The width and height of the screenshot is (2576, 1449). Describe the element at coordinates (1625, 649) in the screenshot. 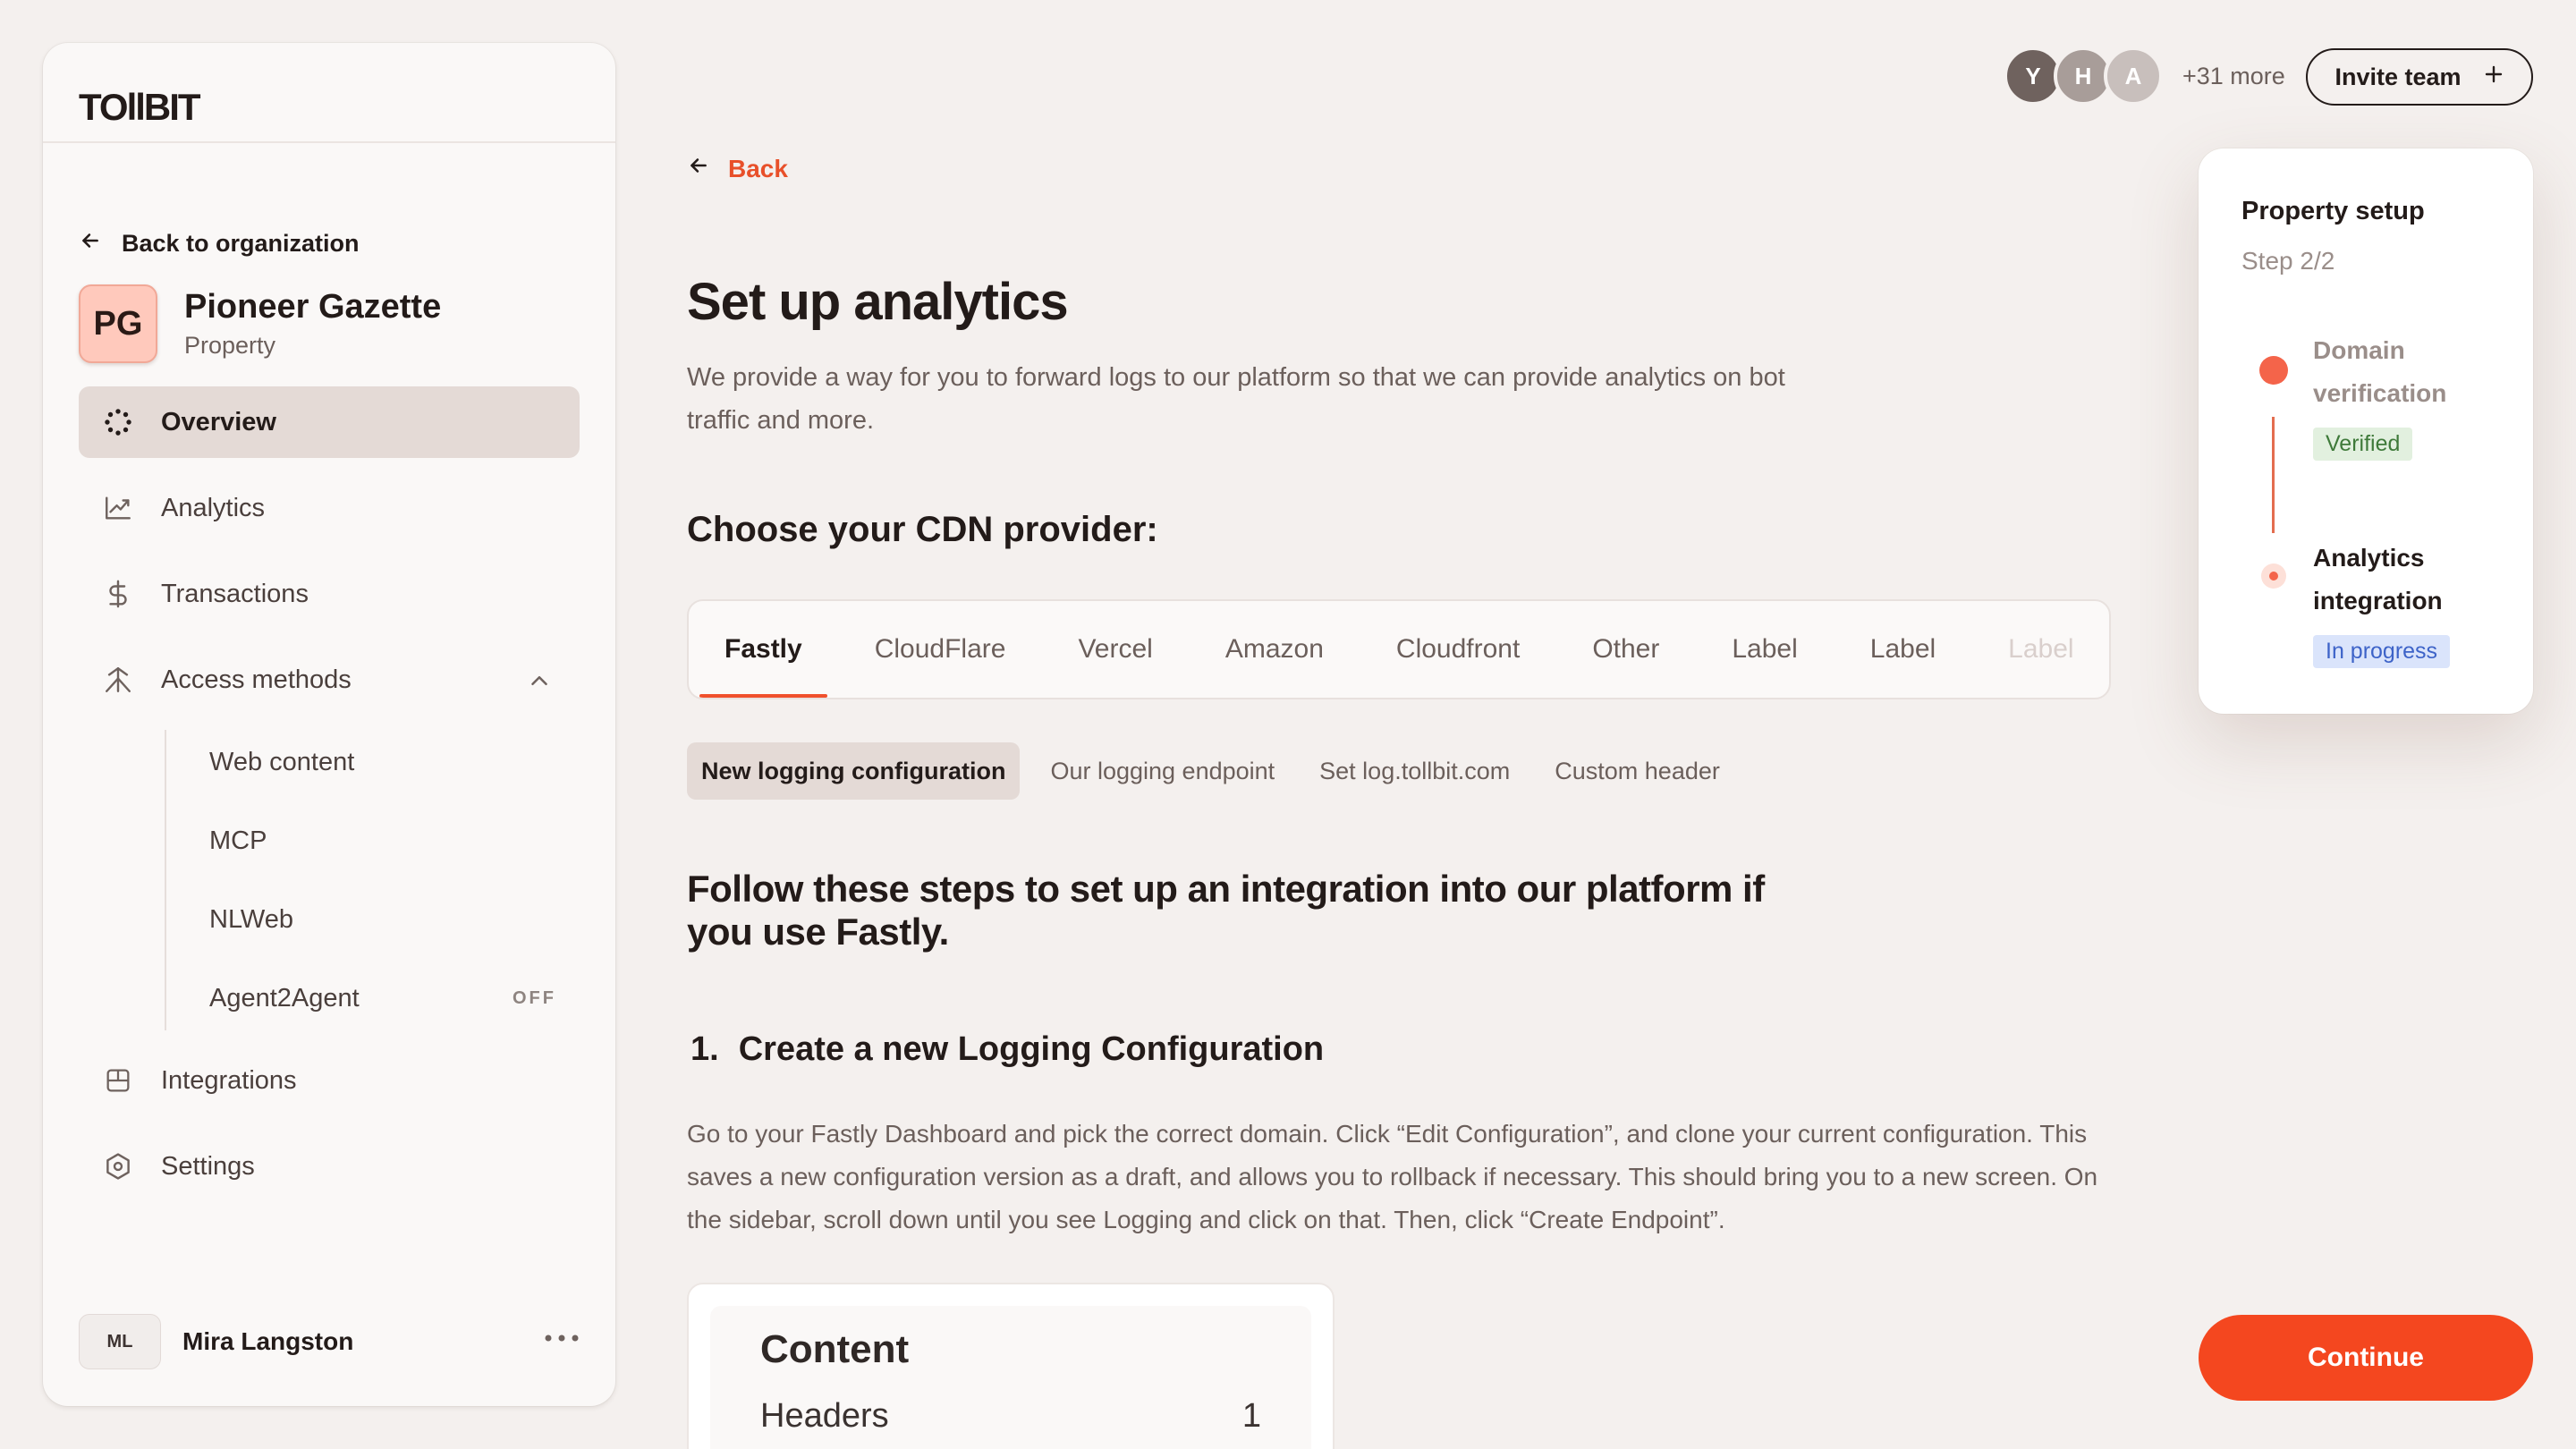

I see `tab-other: Other` at that location.